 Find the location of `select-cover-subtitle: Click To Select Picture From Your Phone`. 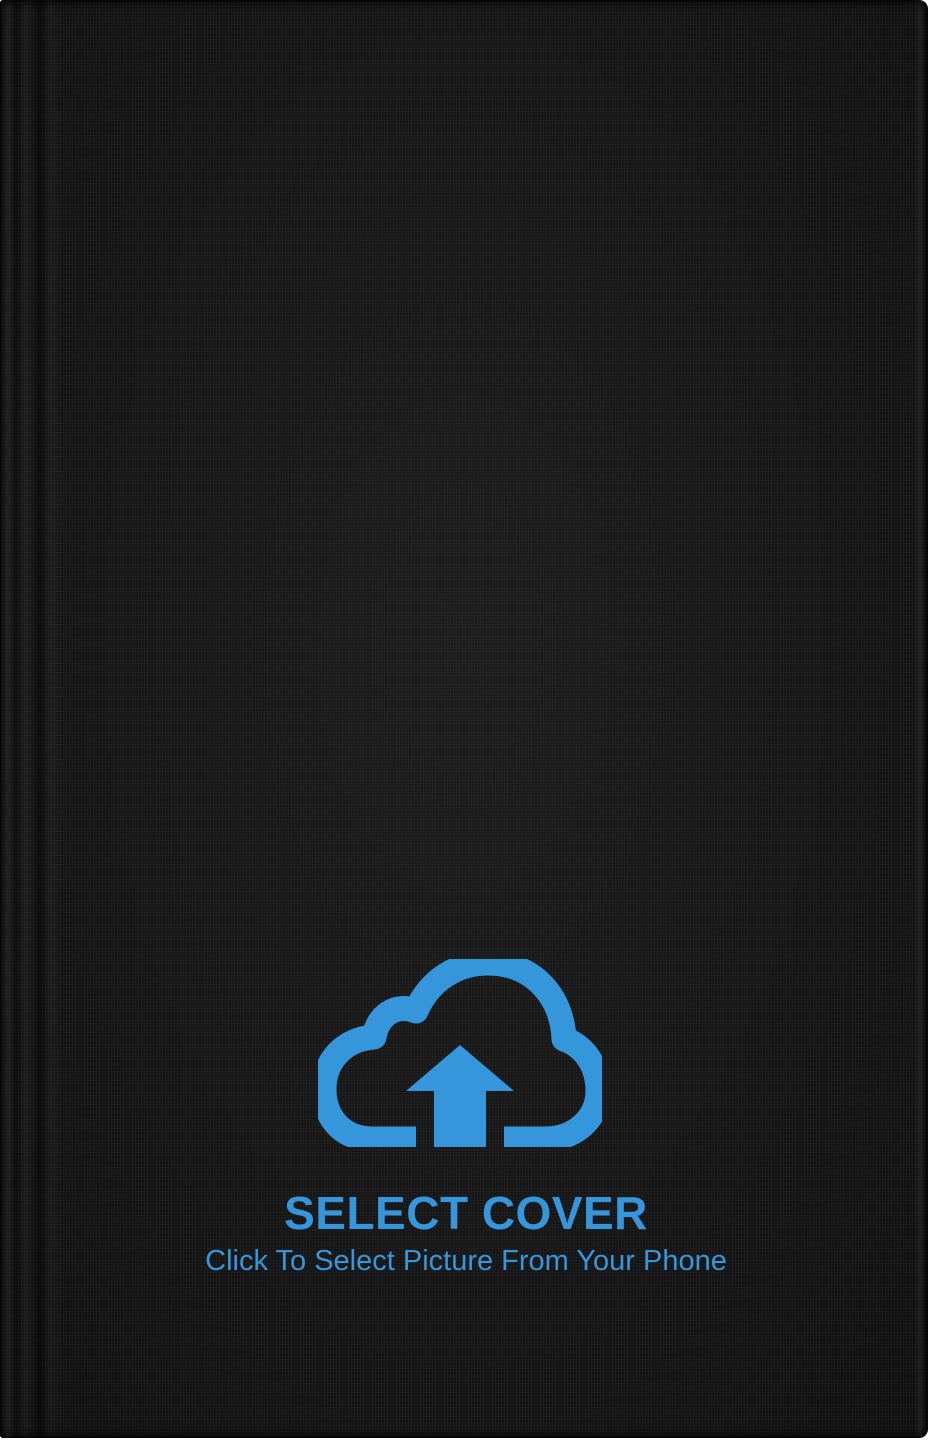

select-cover-subtitle: Click To Select Picture From Your Phone is located at coordinates (466, 1261).